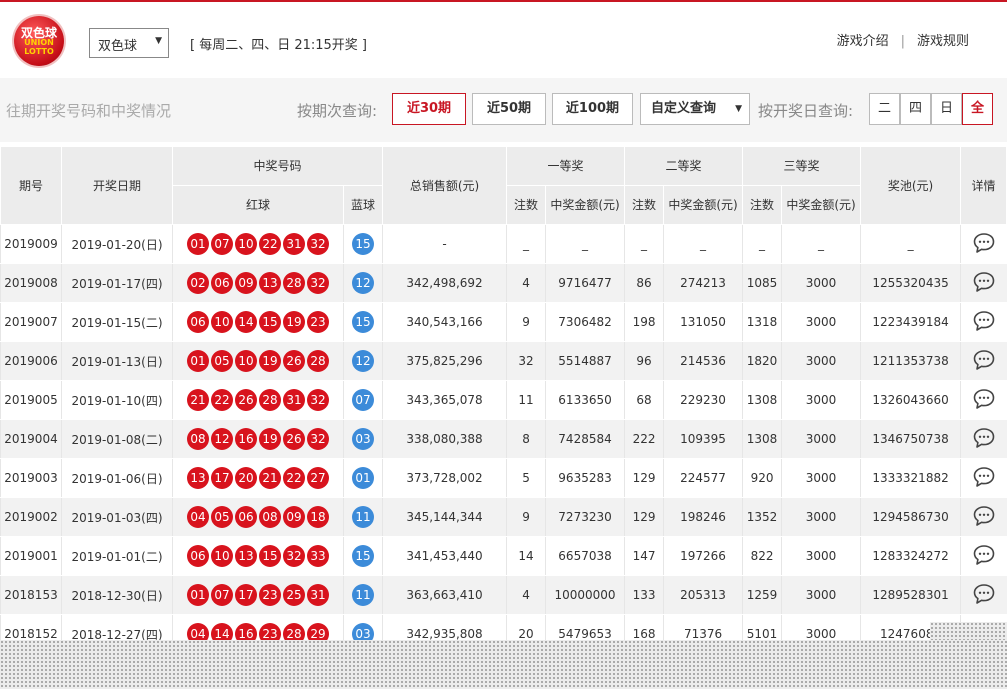 The width and height of the screenshot is (1007, 689). Describe the element at coordinates (644, 283) in the screenshot. I see `second-count-cell: 86` at that location.